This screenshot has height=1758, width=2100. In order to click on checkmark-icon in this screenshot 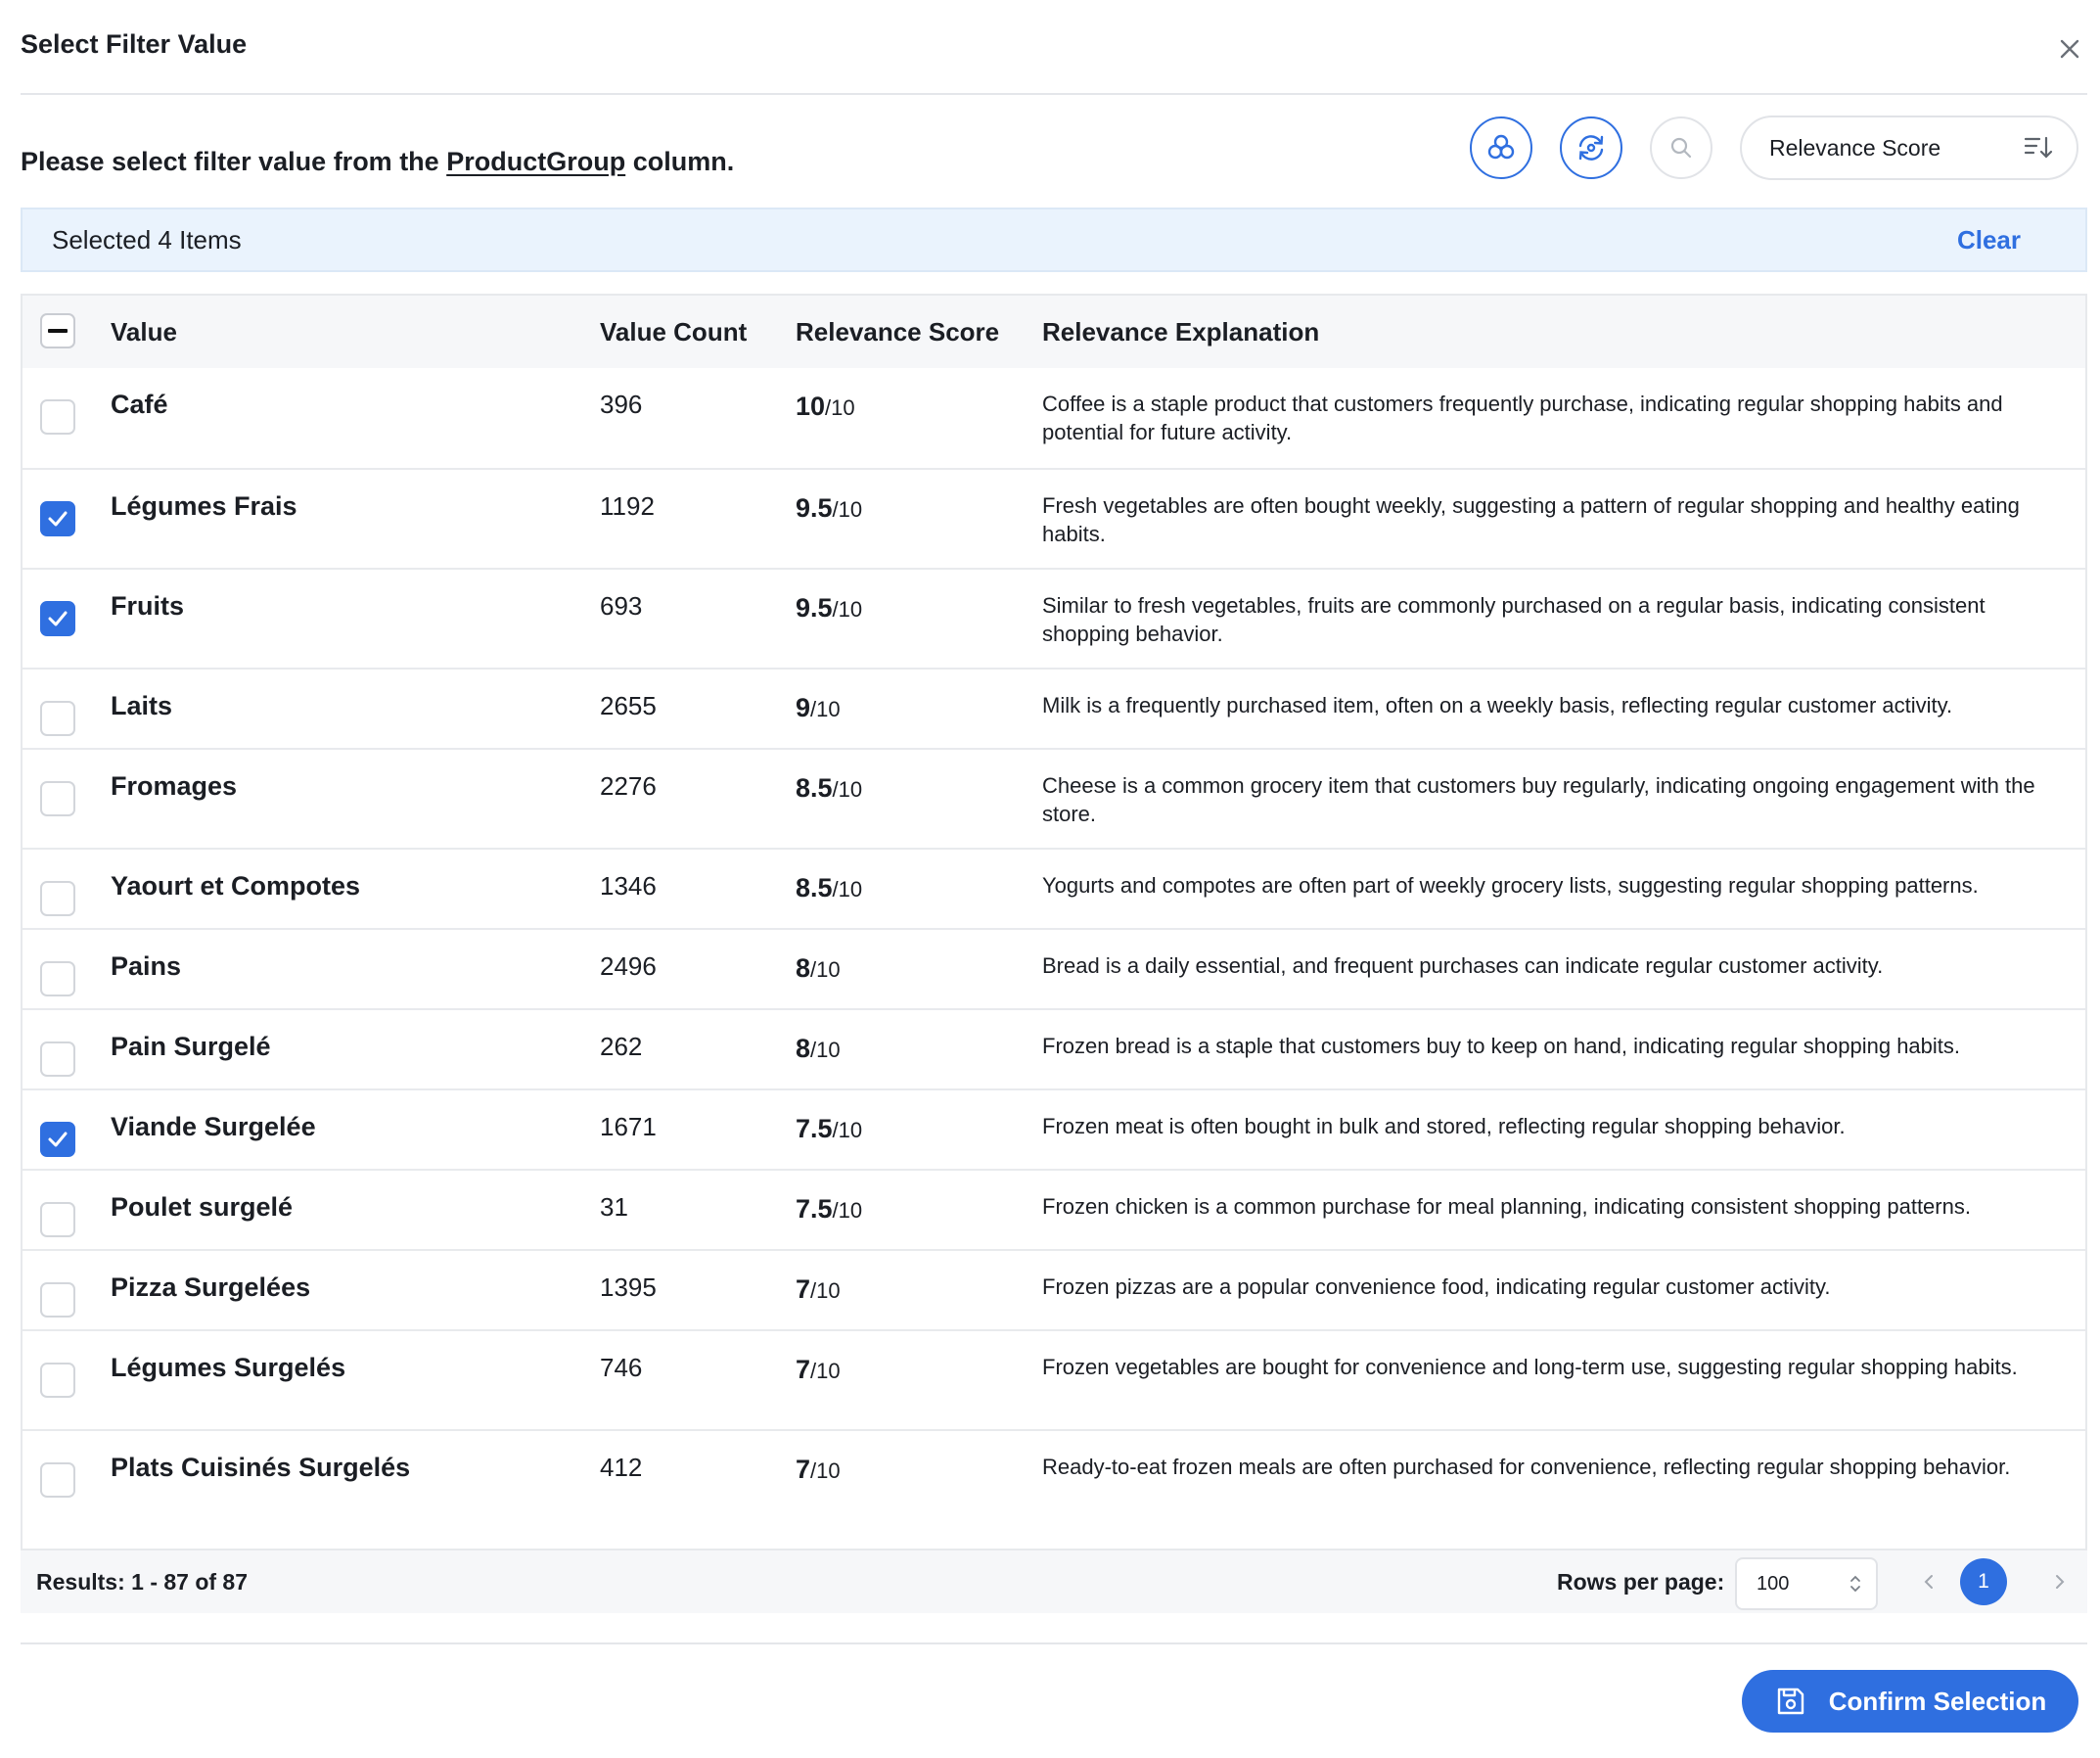, I will do `click(58, 618)`.